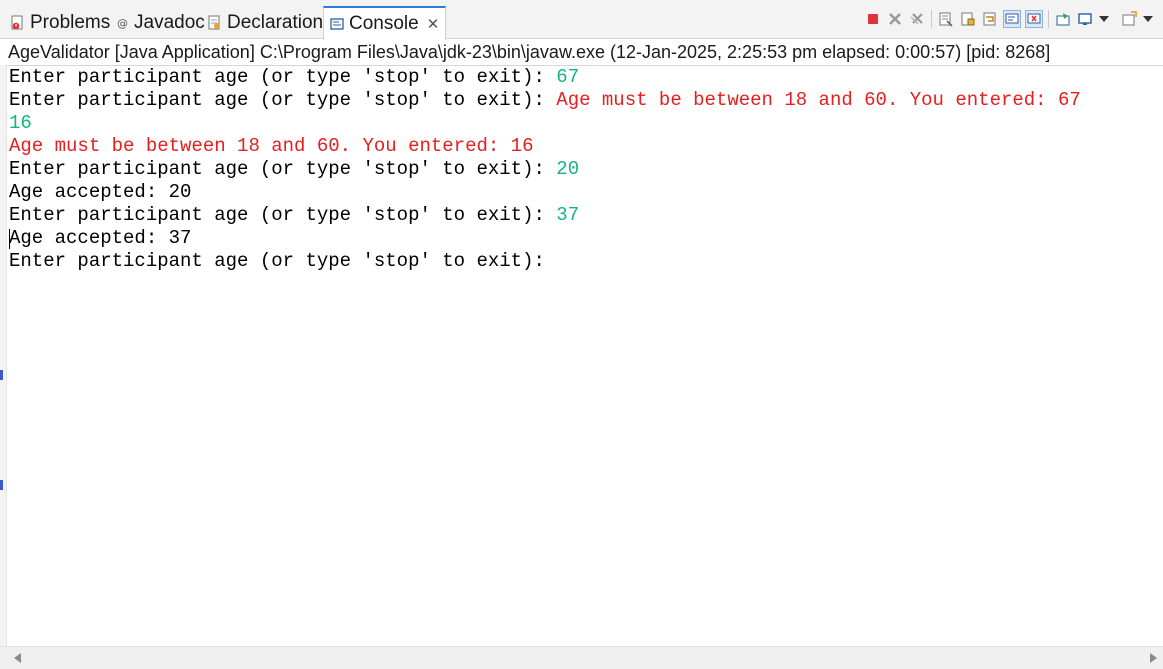 The height and width of the screenshot is (669, 1163). Describe the element at coordinates (9, 239) in the screenshot. I see `text-caret` at that location.